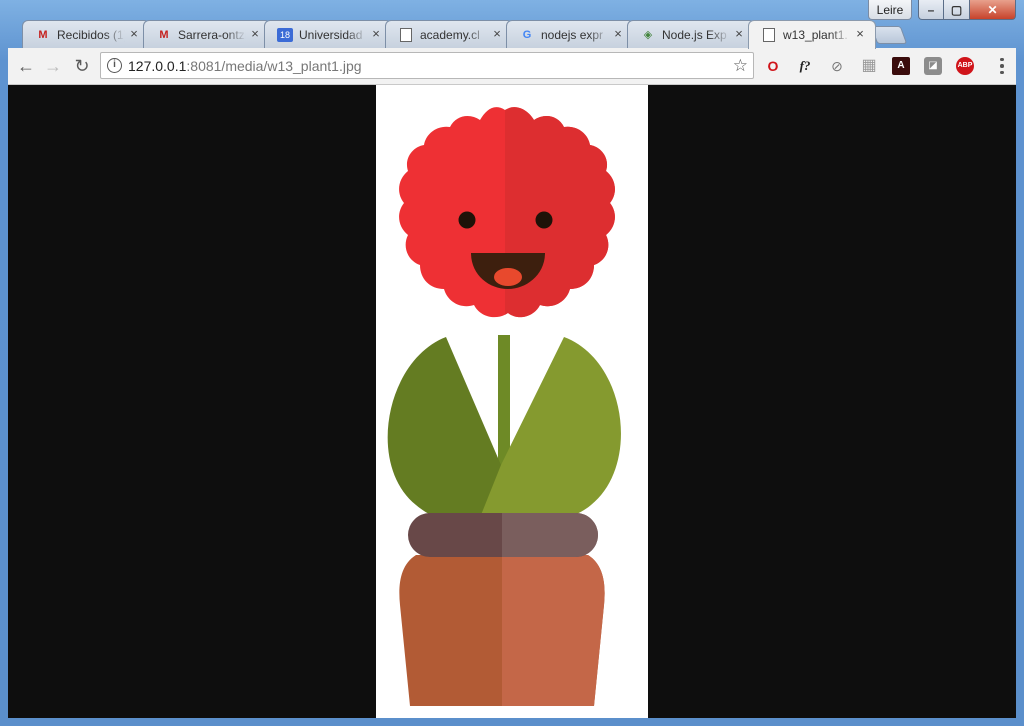  I want to click on maximize-button: ▢, so click(957, 10).